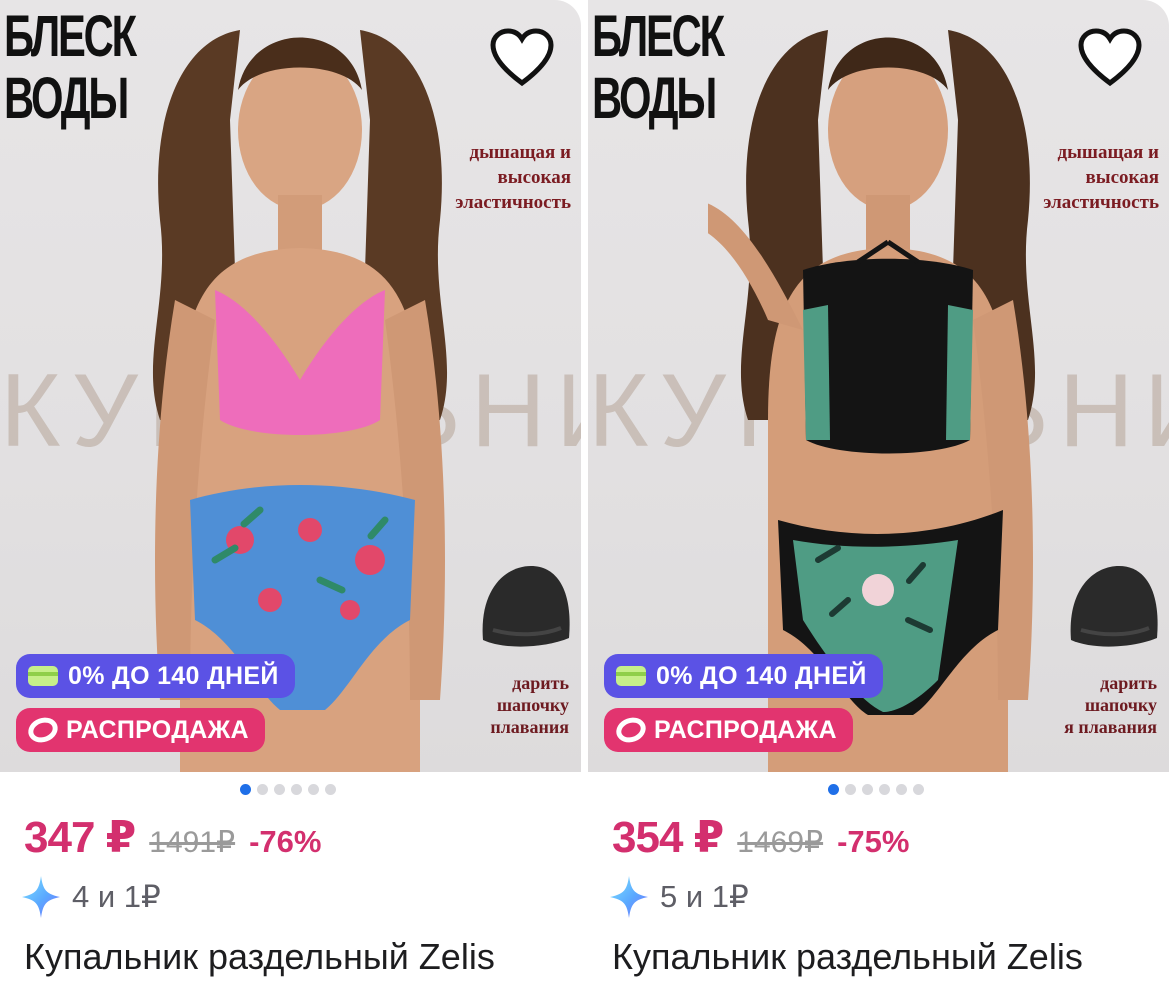 The width and height of the screenshot is (1169, 998). I want to click on discount-percent: -76%, so click(285, 841).